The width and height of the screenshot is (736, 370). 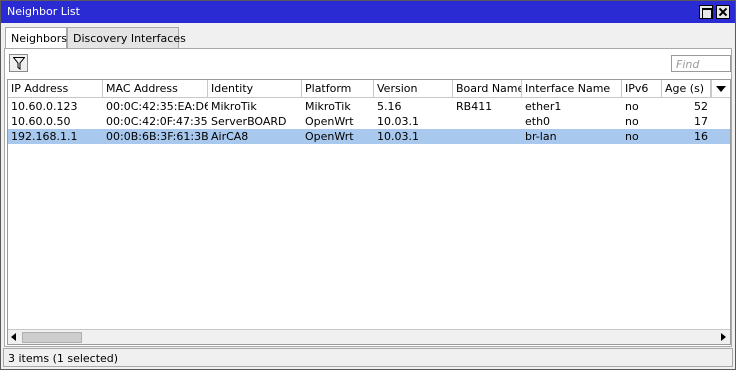 What do you see at coordinates (157, 136) in the screenshot?
I see `cell-mac-address: 00:0B:6B:3F:61:3B` at bounding box center [157, 136].